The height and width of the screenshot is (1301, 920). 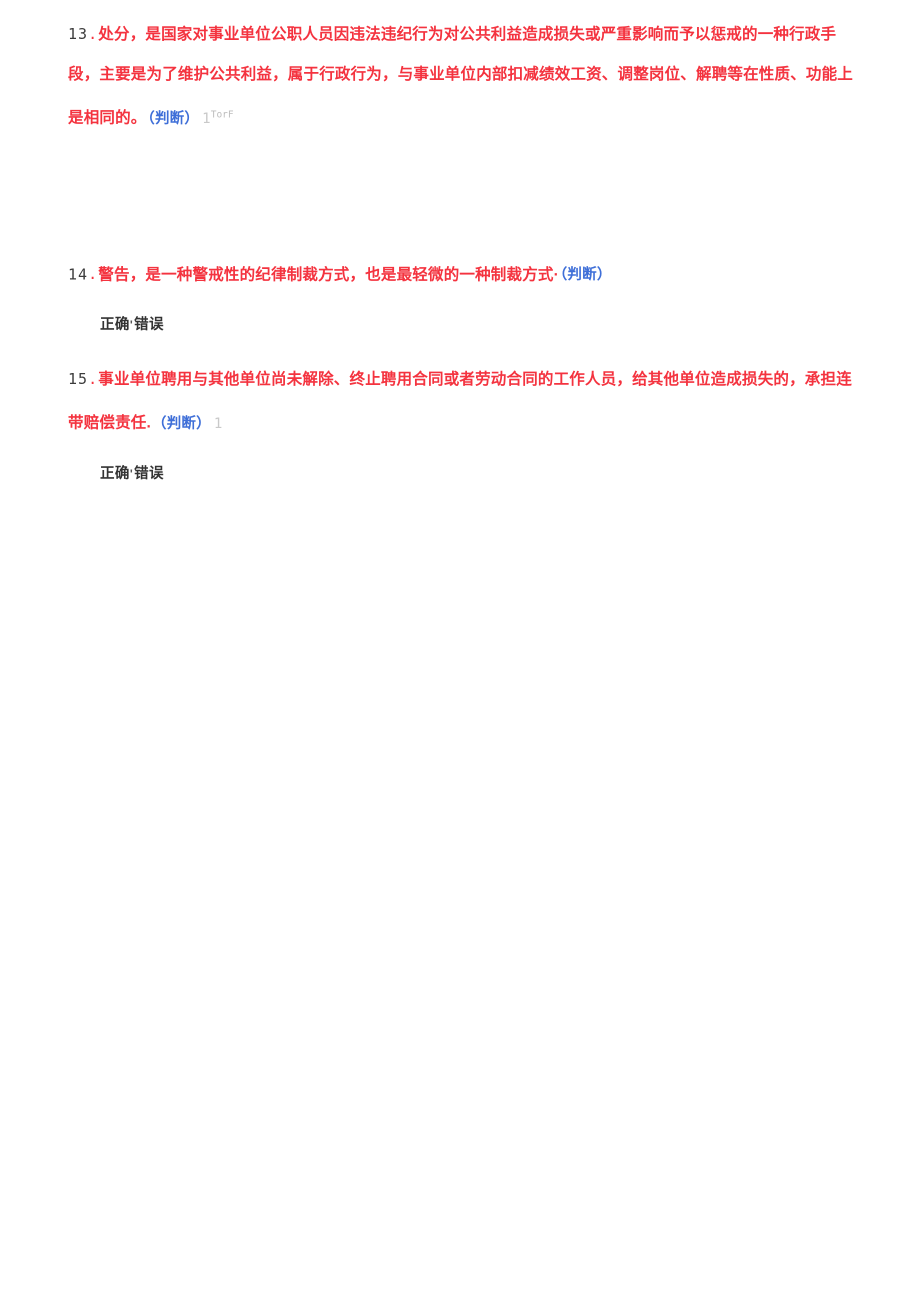 What do you see at coordinates (78, 274) in the screenshot?
I see `question-number-14: 14` at bounding box center [78, 274].